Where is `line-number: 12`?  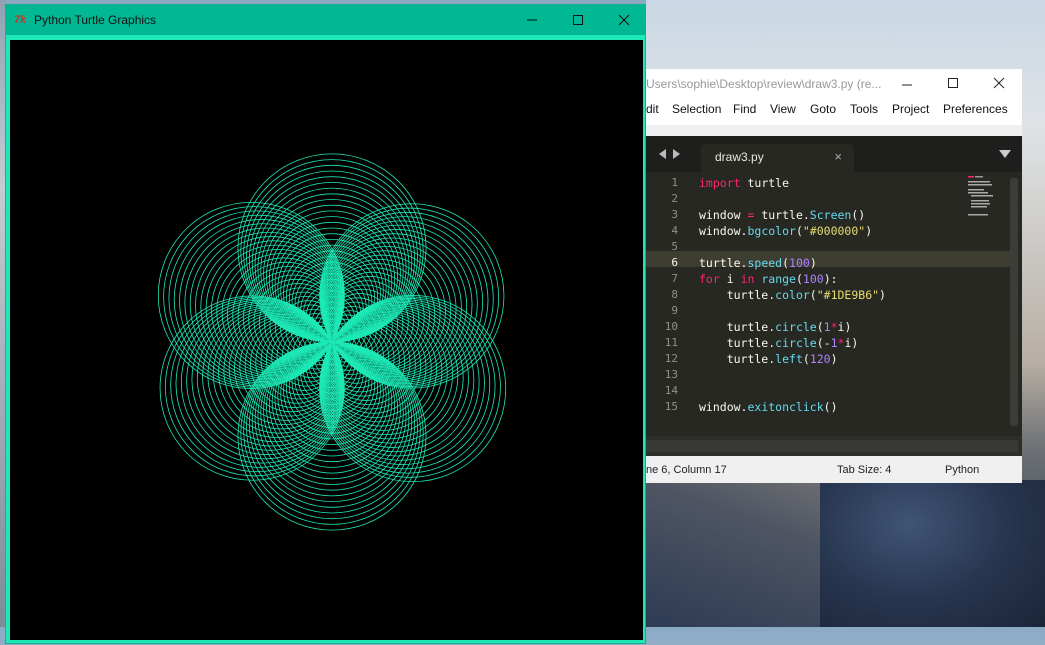
line-number: 12 is located at coordinates (671, 358).